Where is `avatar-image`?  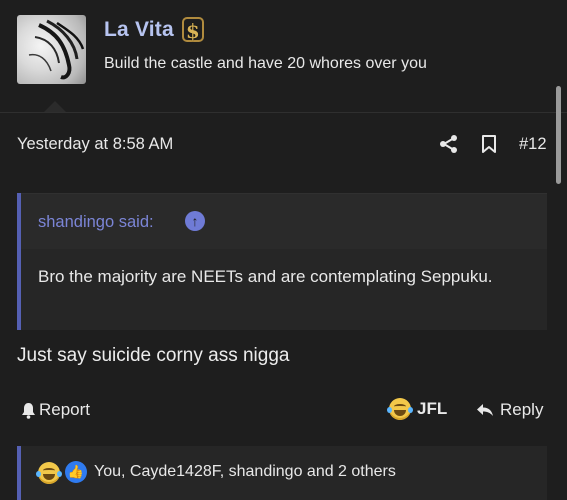
avatar-image is located at coordinates (56, 49).